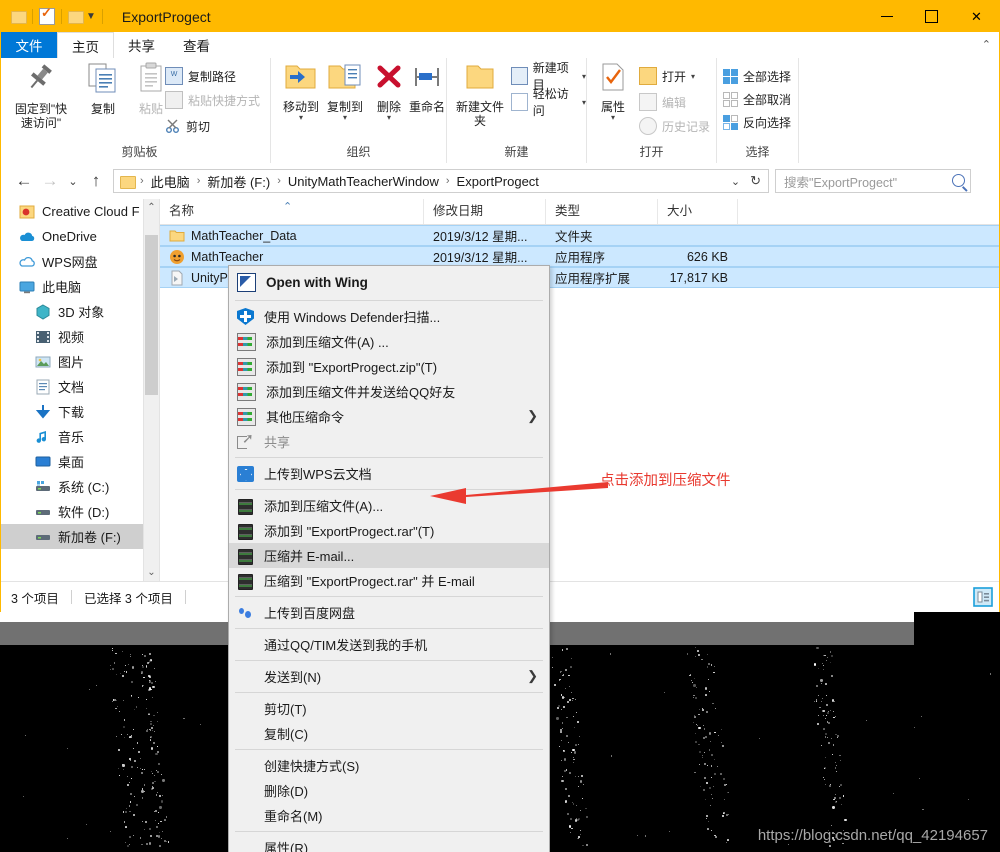  What do you see at coordinates (886, 16) in the screenshot?
I see `minimize-button` at bounding box center [886, 16].